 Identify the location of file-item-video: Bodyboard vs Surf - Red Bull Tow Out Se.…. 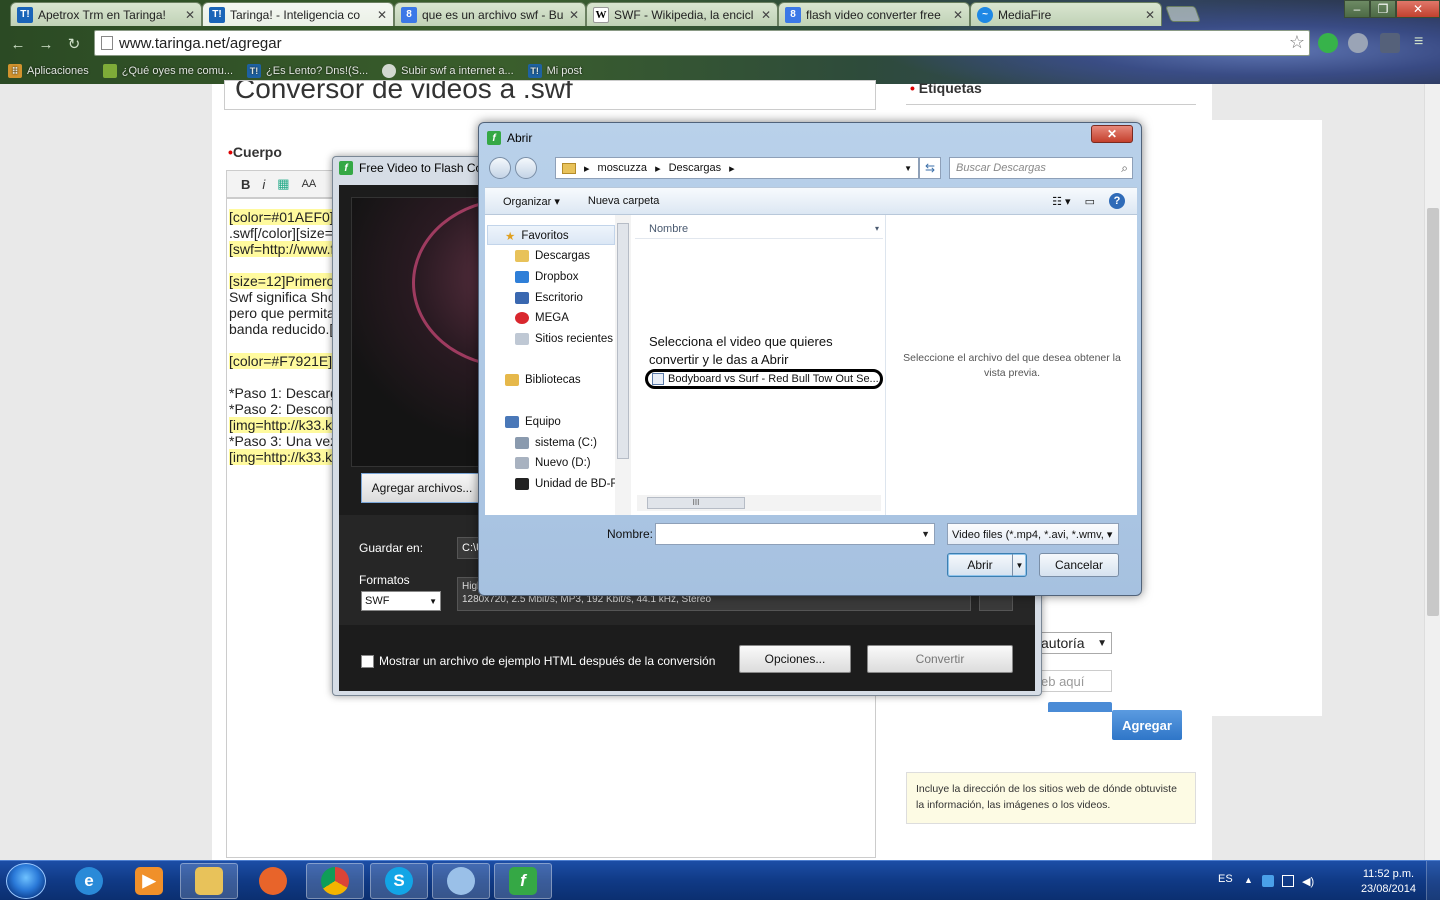
(764, 379).